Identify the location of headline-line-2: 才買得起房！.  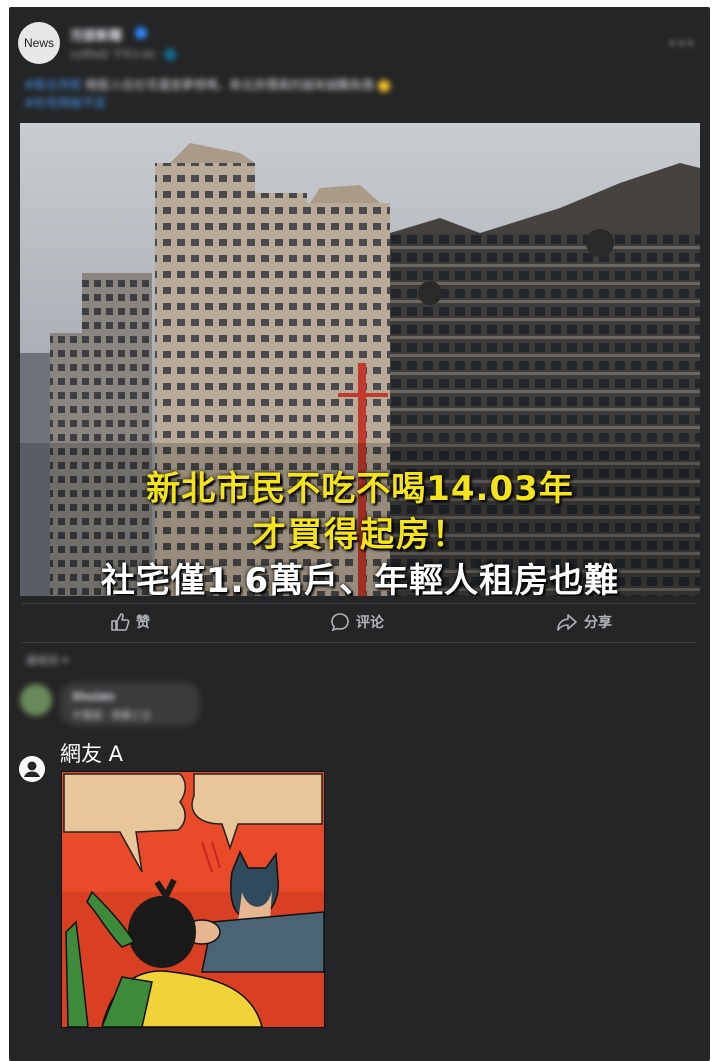
(360, 535).